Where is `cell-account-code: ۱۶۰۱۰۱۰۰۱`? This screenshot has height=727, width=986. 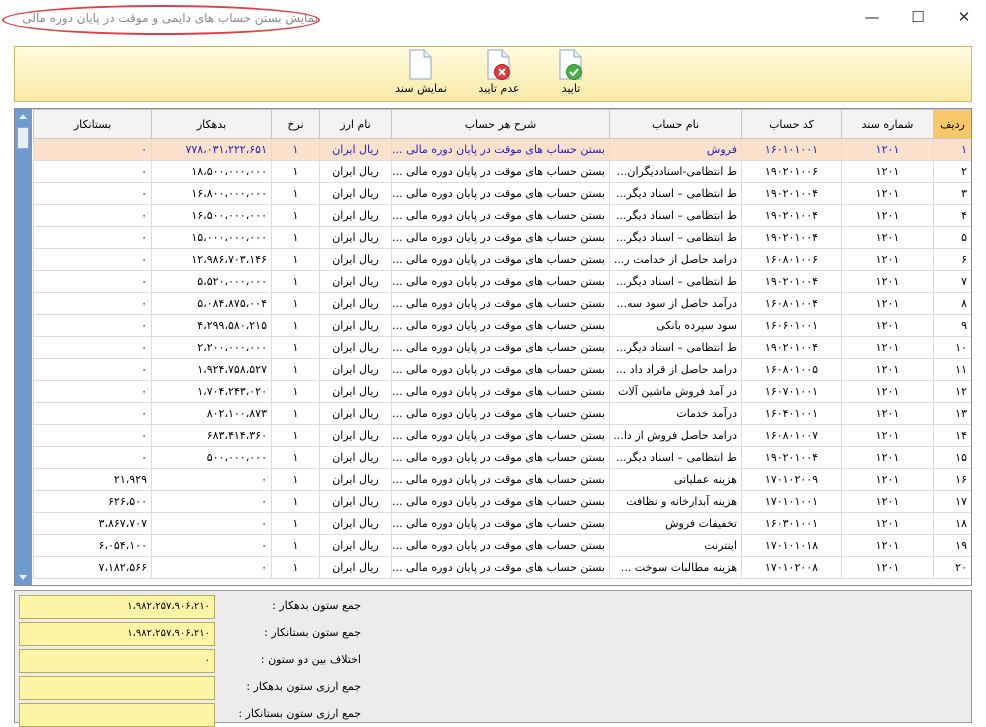 cell-account-code: ۱۶۰۱۰۱۰۰۱ is located at coordinates (791, 149).